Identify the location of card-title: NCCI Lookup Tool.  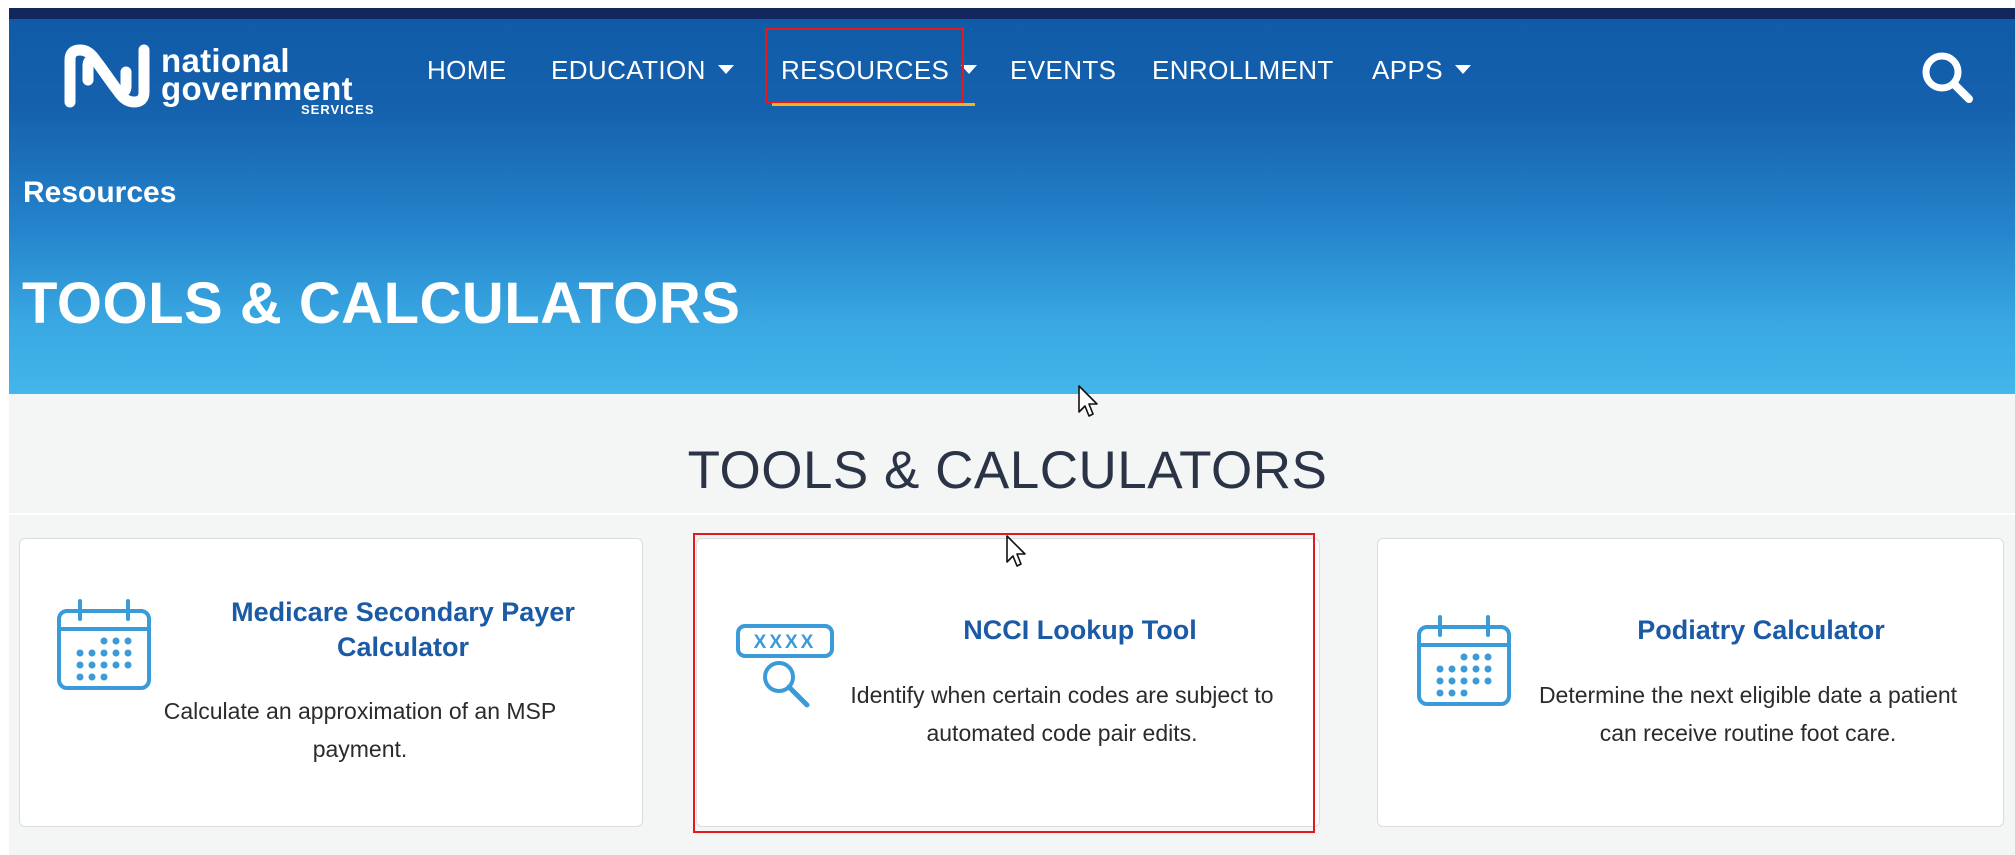
(1080, 630).